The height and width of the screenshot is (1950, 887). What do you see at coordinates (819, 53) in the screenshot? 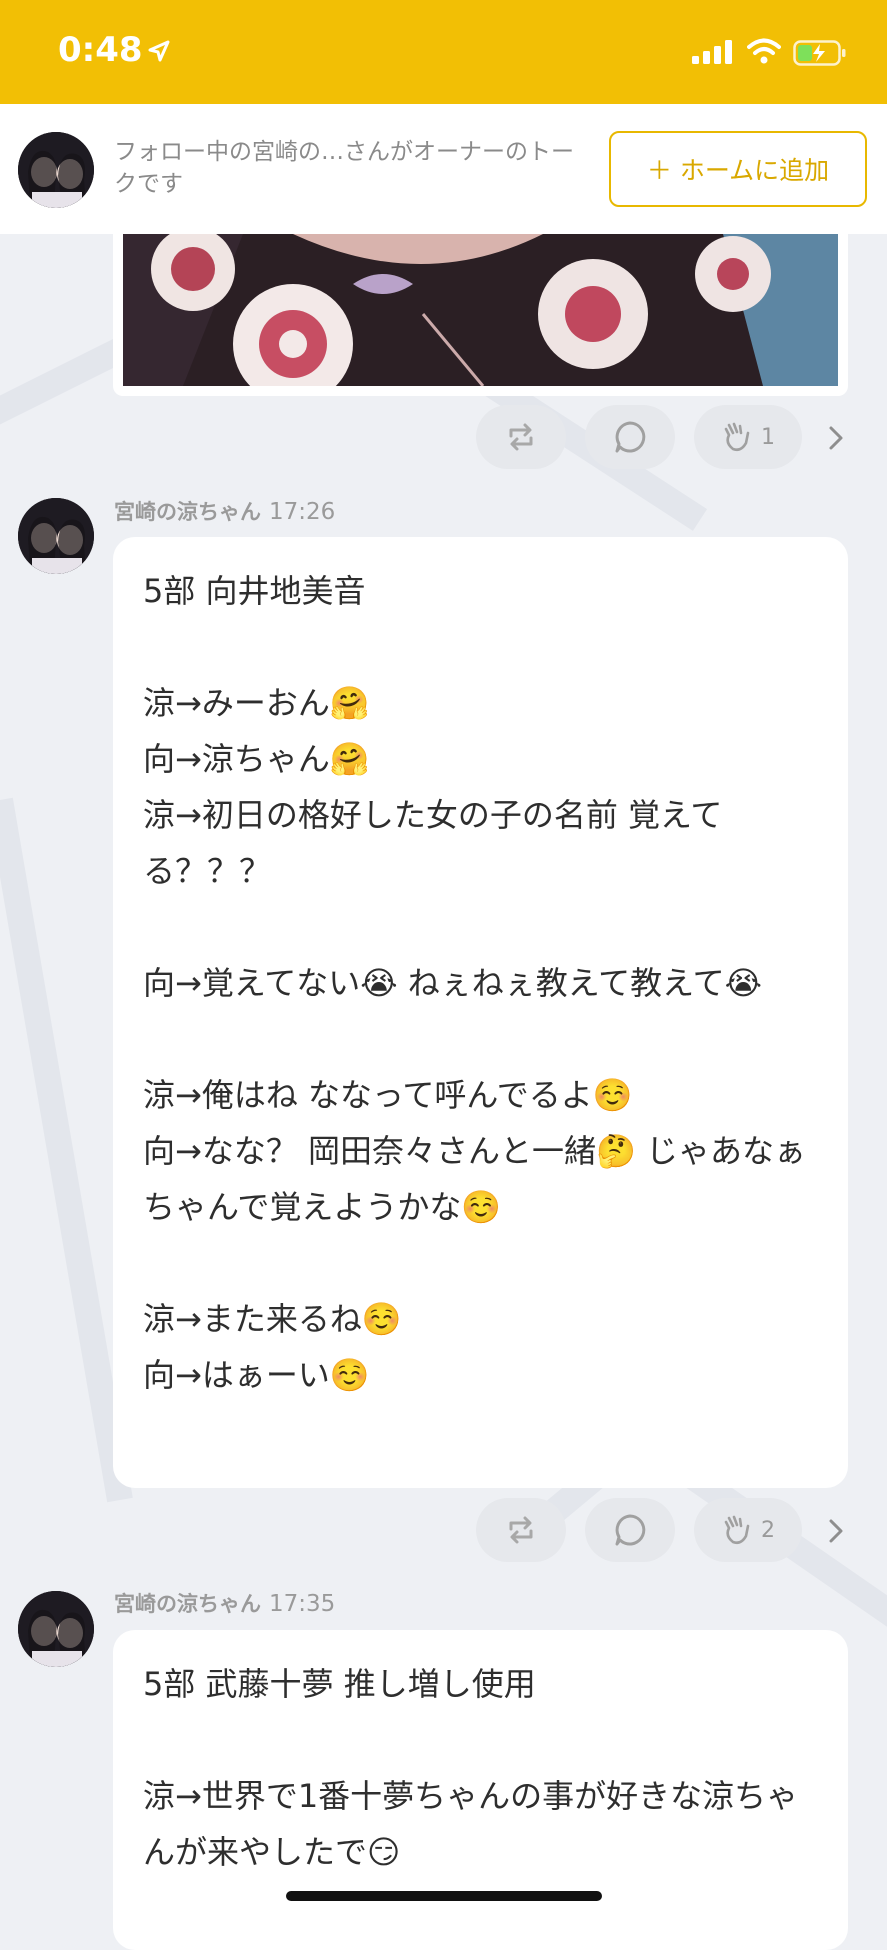
I see `battery-charging-icon` at bounding box center [819, 53].